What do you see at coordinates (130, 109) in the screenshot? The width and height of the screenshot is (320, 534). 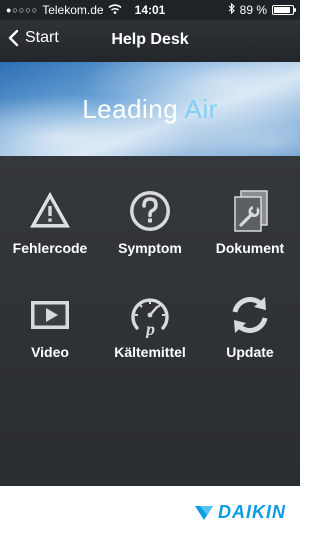 I see `tagline-word-1: Leading` at bounding box center [130, 109].